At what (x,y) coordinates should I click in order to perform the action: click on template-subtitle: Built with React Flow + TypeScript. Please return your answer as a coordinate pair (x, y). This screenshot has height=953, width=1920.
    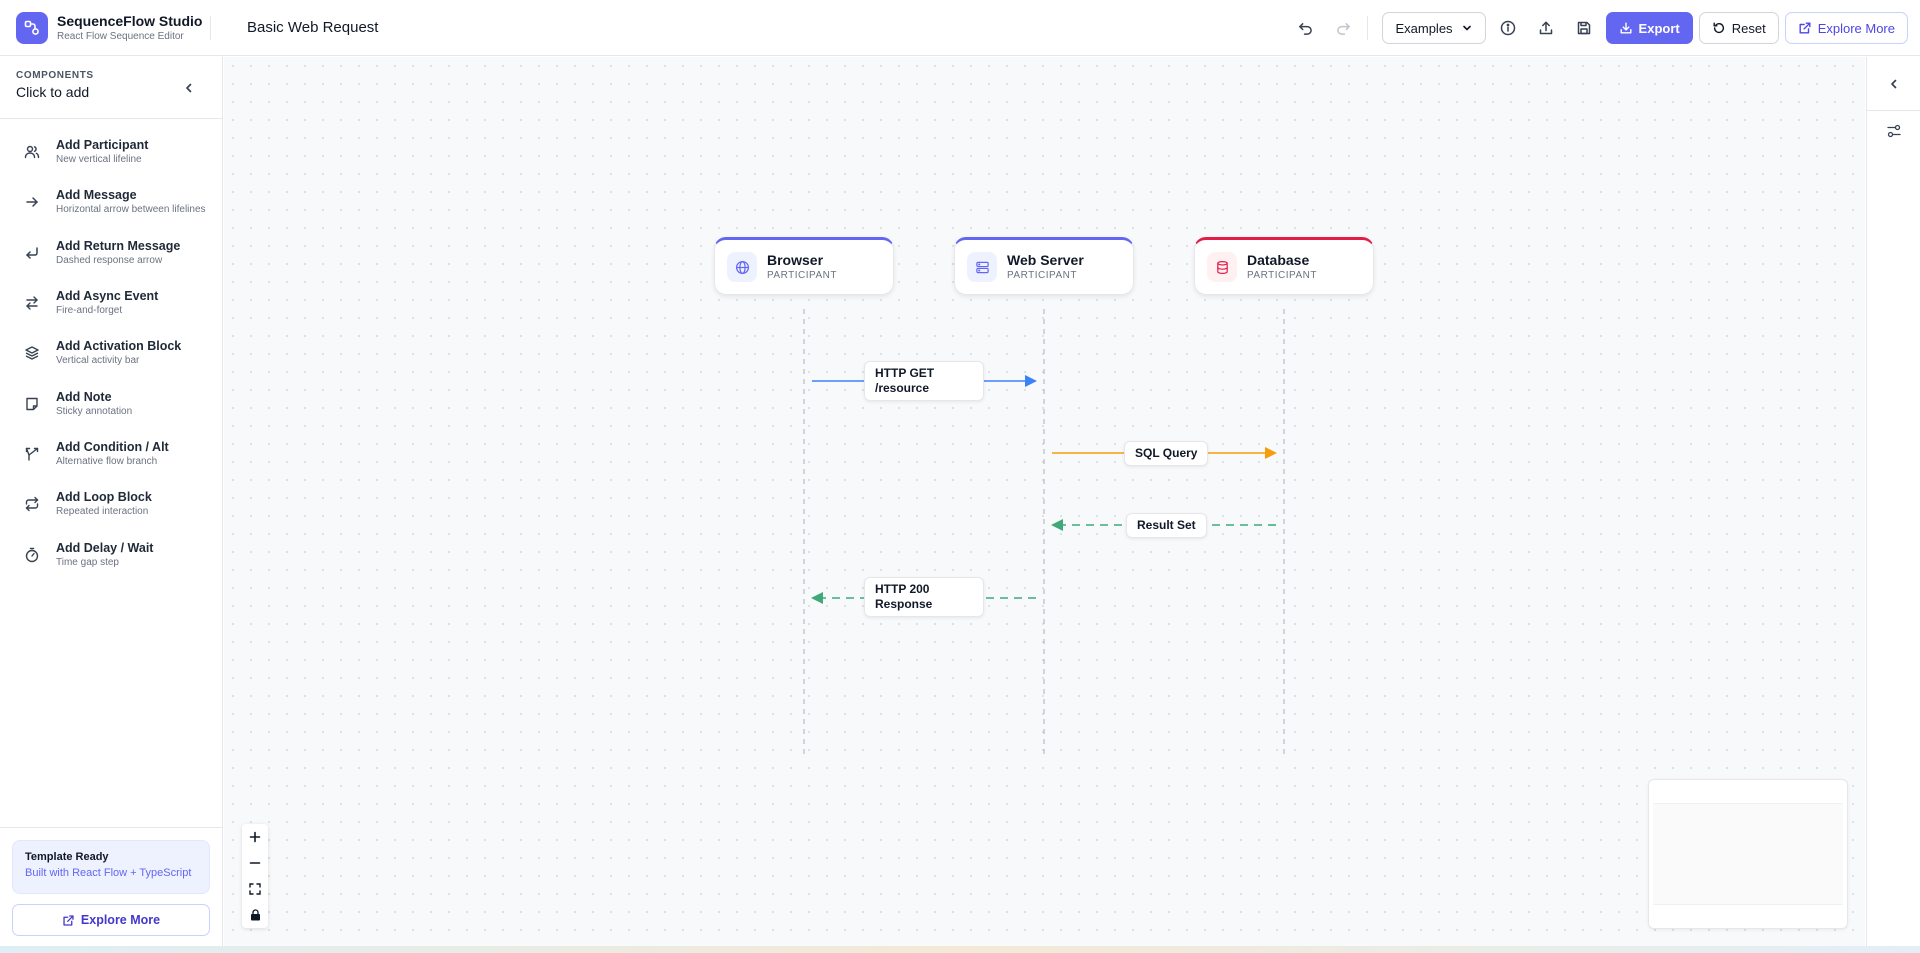
    Looking at the image, I should click on (108, 873).